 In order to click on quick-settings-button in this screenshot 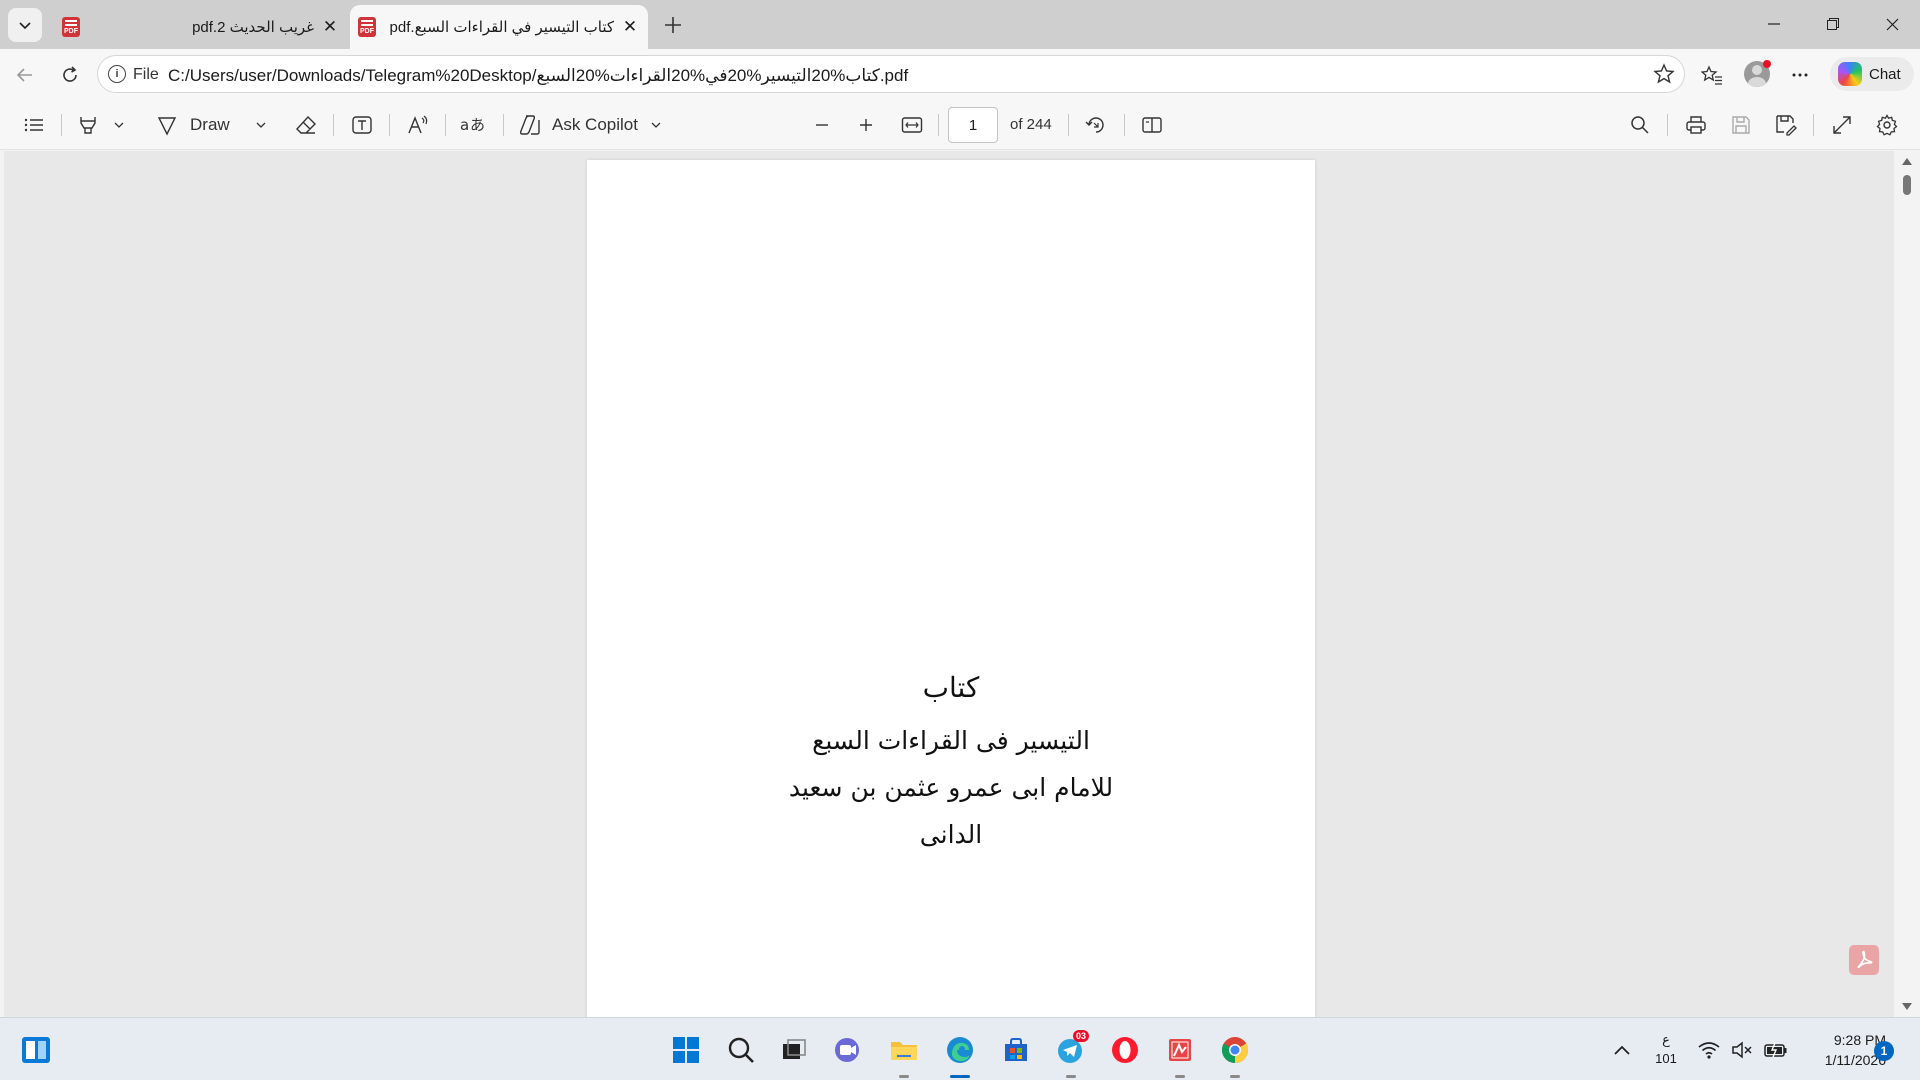, I will do `click(1743, 1050)`.